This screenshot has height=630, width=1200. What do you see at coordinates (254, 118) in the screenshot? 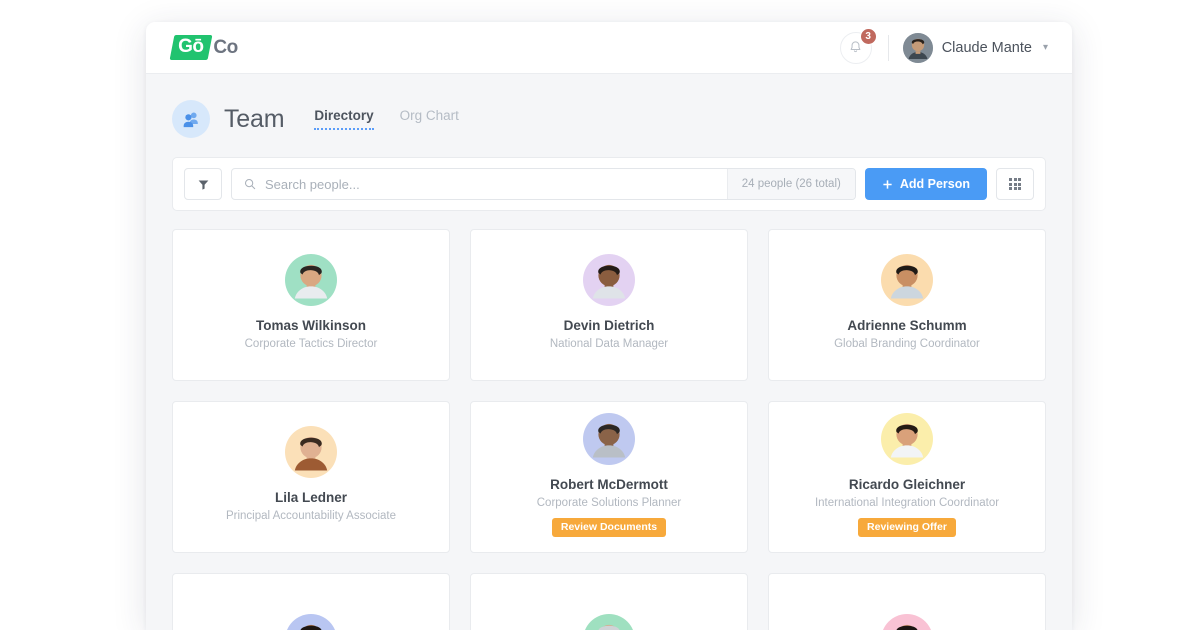
I see `page-title: Team` at bounding box center [254, 118].